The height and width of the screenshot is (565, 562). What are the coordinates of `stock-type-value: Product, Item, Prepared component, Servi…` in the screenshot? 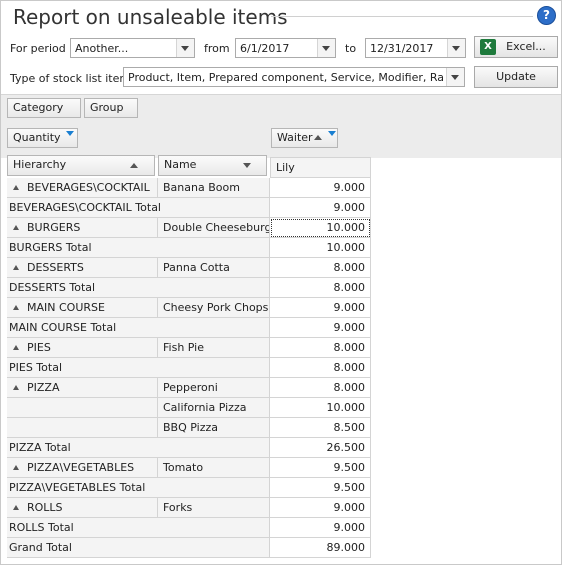 It's located at (286, 77).